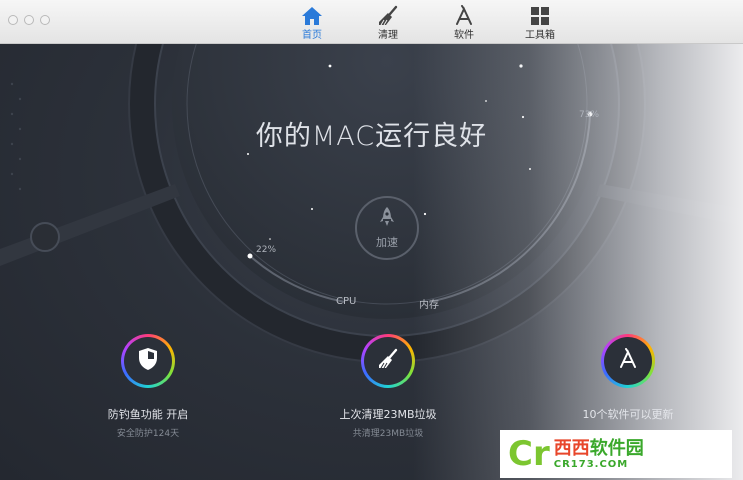 Image resolution: width=743 pixels, height=480 pixels. Describe the element at coordinates (529, 454) in the screenshot. I see `watermark-glyph: Cr` at that location.